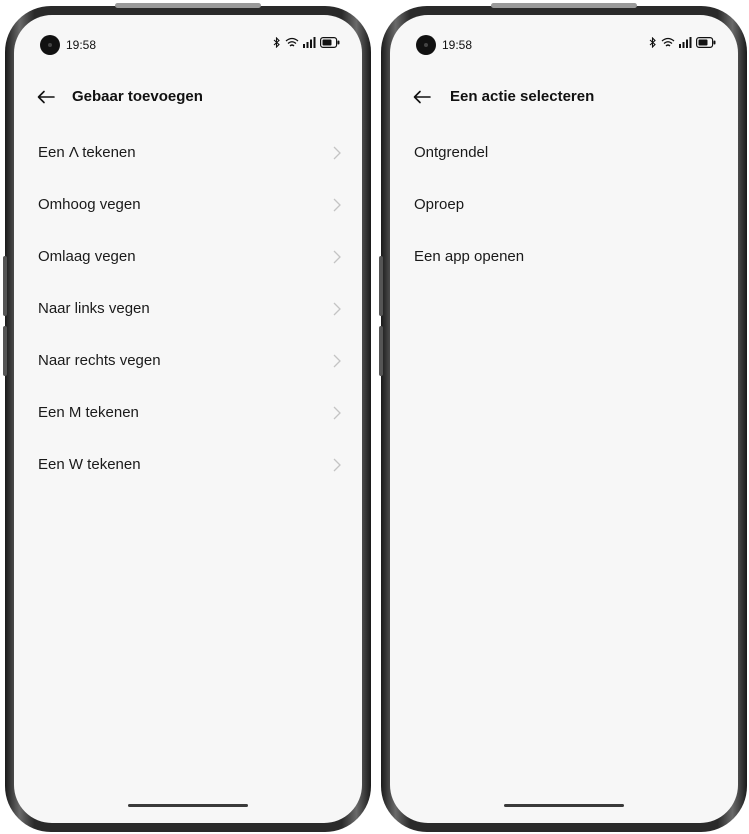 This screenshot has width=749, height=834. I want to click on list-item-label: Een Λ tekenen, so click(87, 152).